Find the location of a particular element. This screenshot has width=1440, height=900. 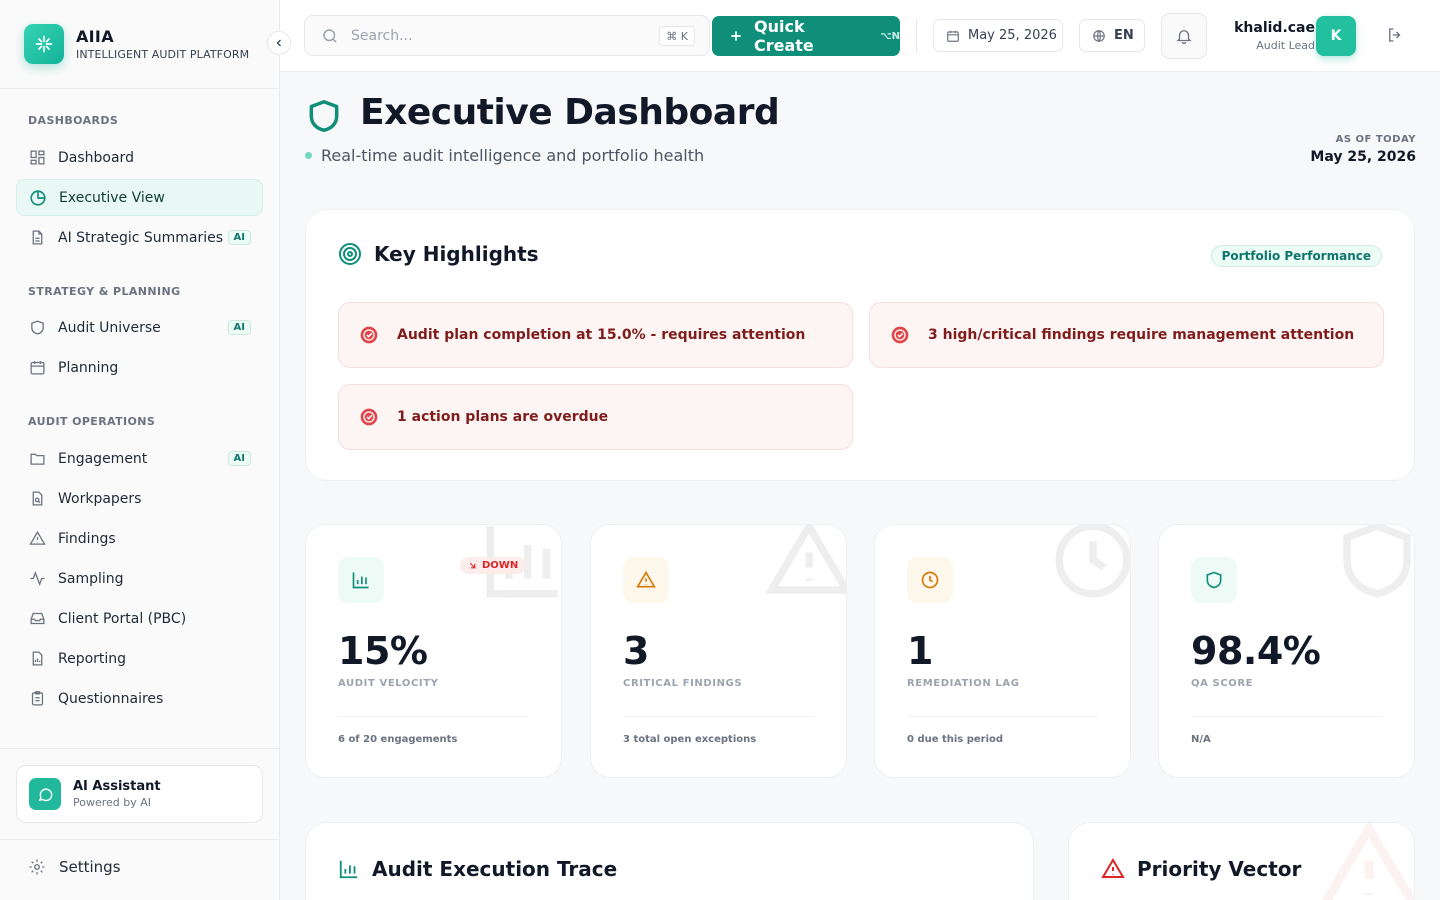

logout-button is located at coordinates (1395, 35).